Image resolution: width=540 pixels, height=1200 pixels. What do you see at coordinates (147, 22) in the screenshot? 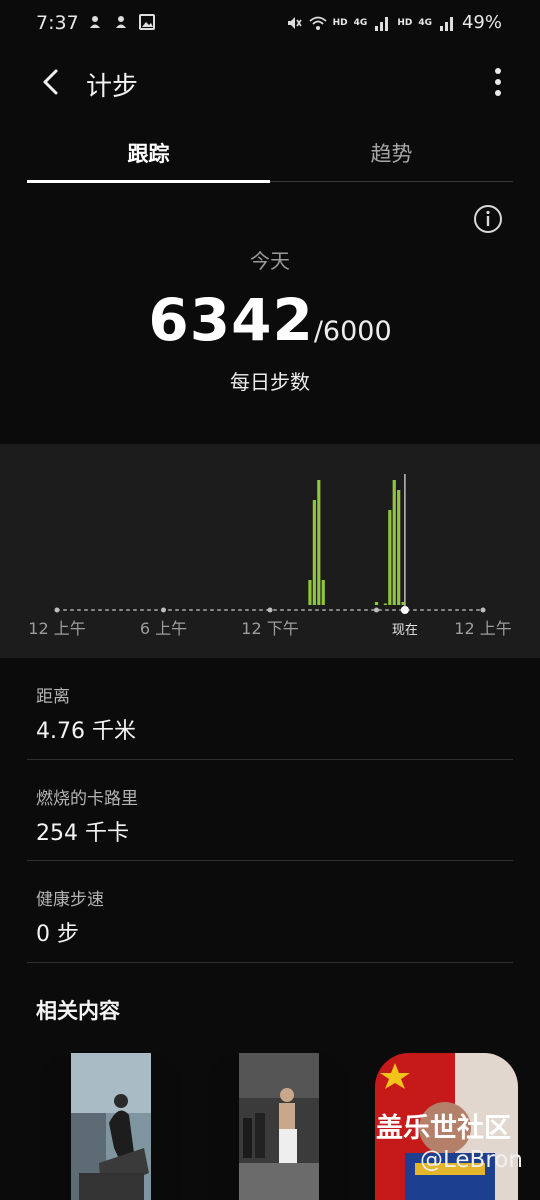
I see `gallery-icon` at bounding box center [147, 22].